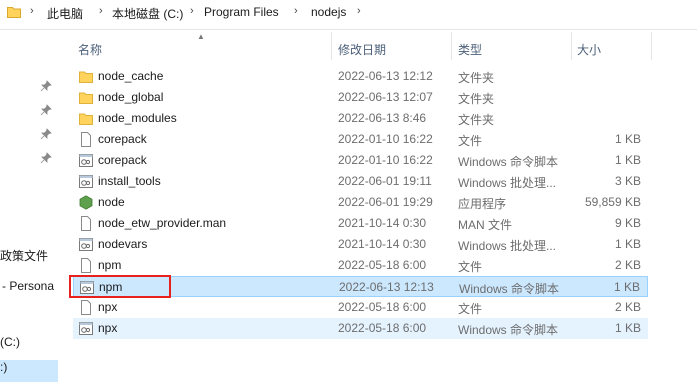 Image resolution: width=697 pixels, height=389 pixels. What do you see at coordinates (241, 13) in the screenshot?
I see `breadcrumb-program-files: Program Files` at bounding box center [241, 13].